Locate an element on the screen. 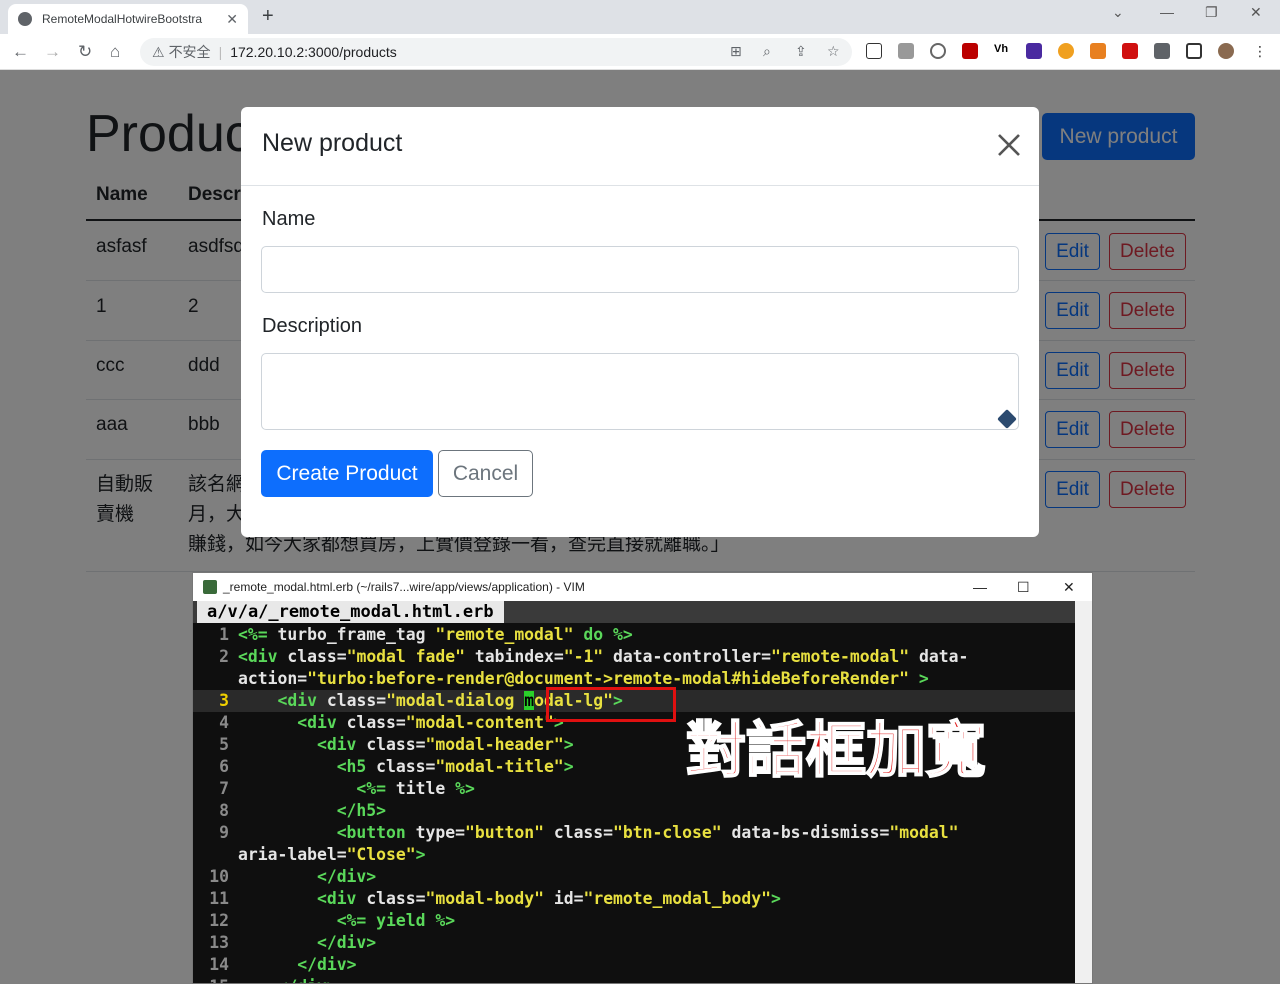  bookmark-star-icon: ☆ is located at coordinates (833, 51).